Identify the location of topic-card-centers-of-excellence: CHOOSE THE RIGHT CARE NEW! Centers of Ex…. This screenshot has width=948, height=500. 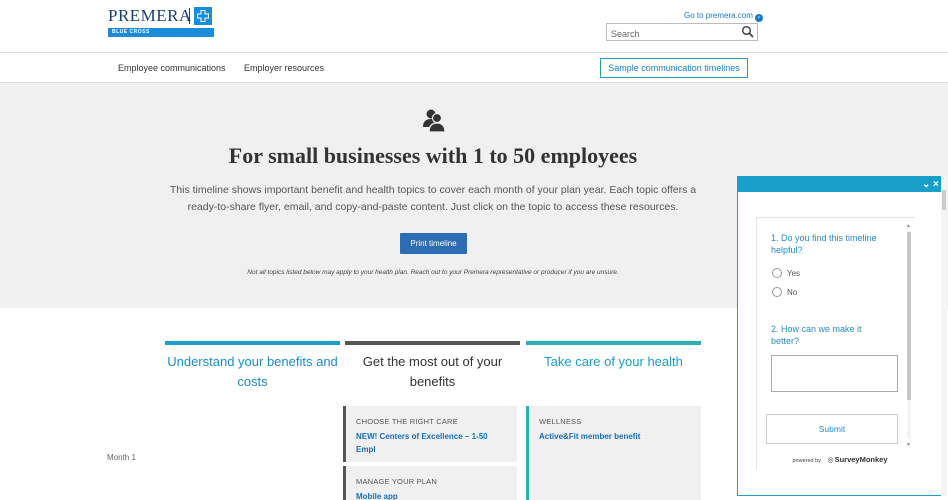
(430, 434).